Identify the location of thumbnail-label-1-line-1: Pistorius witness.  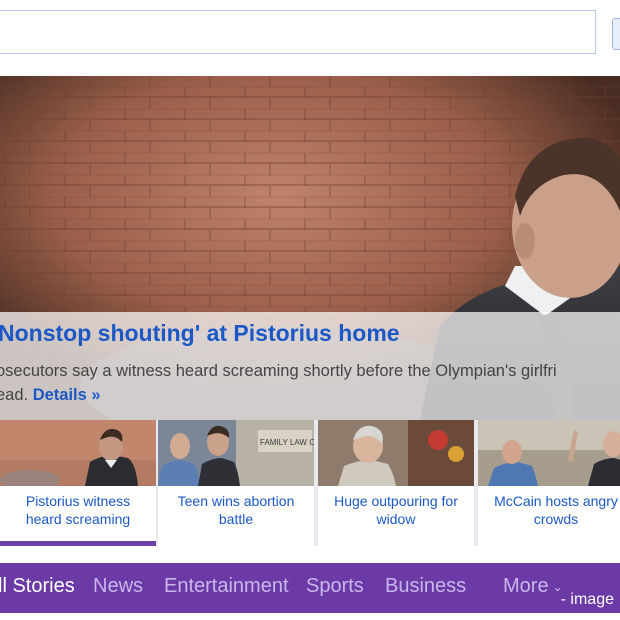
(78, 501).